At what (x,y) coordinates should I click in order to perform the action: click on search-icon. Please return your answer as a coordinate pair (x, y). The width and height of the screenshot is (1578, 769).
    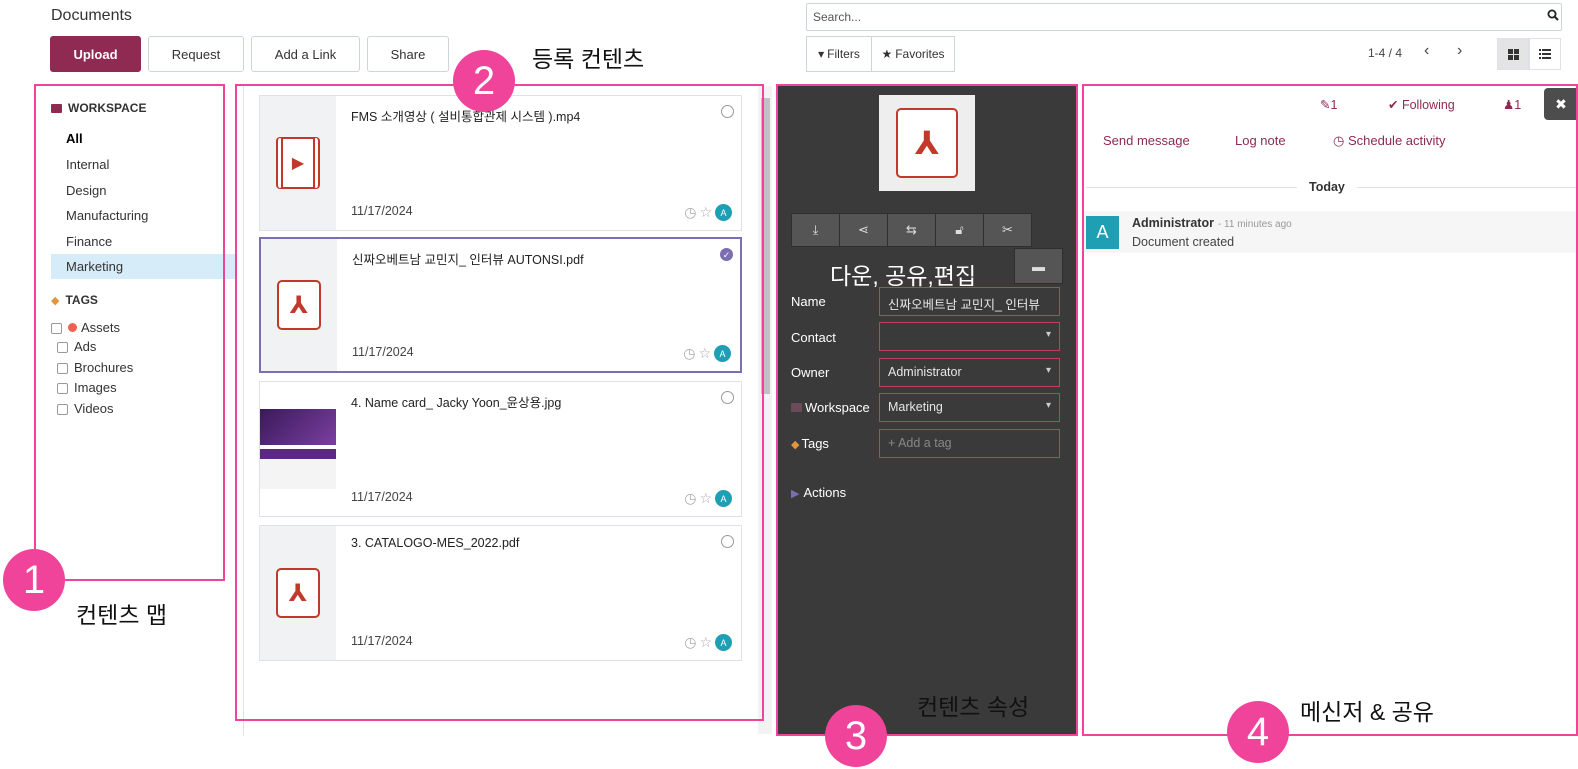
    Looking at the image, I should click on (1553, 16).